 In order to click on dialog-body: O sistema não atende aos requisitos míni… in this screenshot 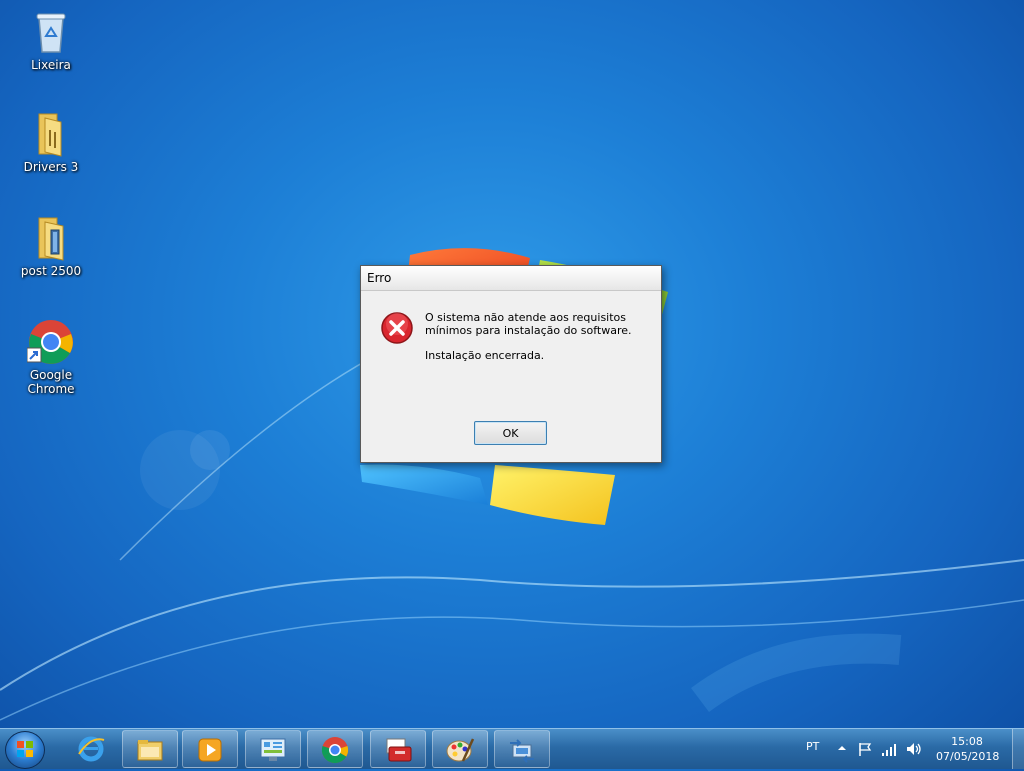, I will do `click(511, 377)`.